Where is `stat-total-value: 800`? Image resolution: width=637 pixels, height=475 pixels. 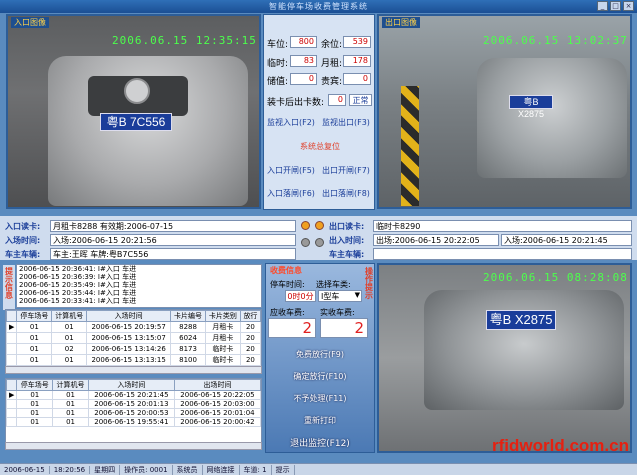
stat-total-value: 800 is located at coordinates (303, 42).